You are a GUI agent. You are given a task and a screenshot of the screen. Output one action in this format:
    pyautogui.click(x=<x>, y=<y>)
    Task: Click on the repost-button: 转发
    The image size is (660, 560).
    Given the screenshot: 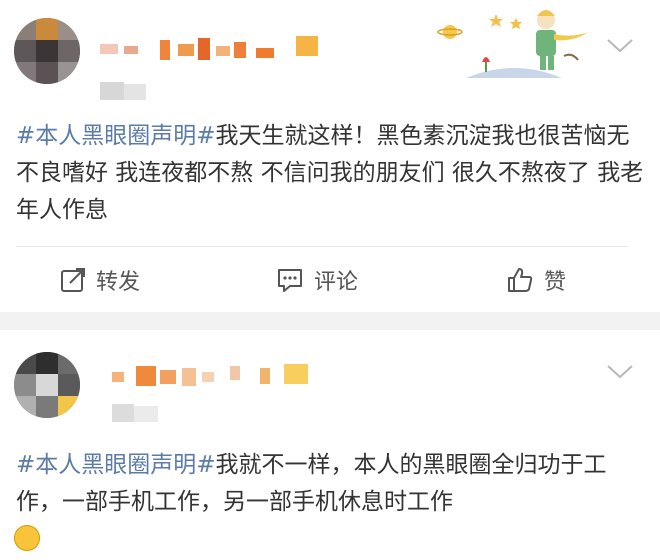 What is the action you would take?
    pyautogui.click(x=100, y=280)
    